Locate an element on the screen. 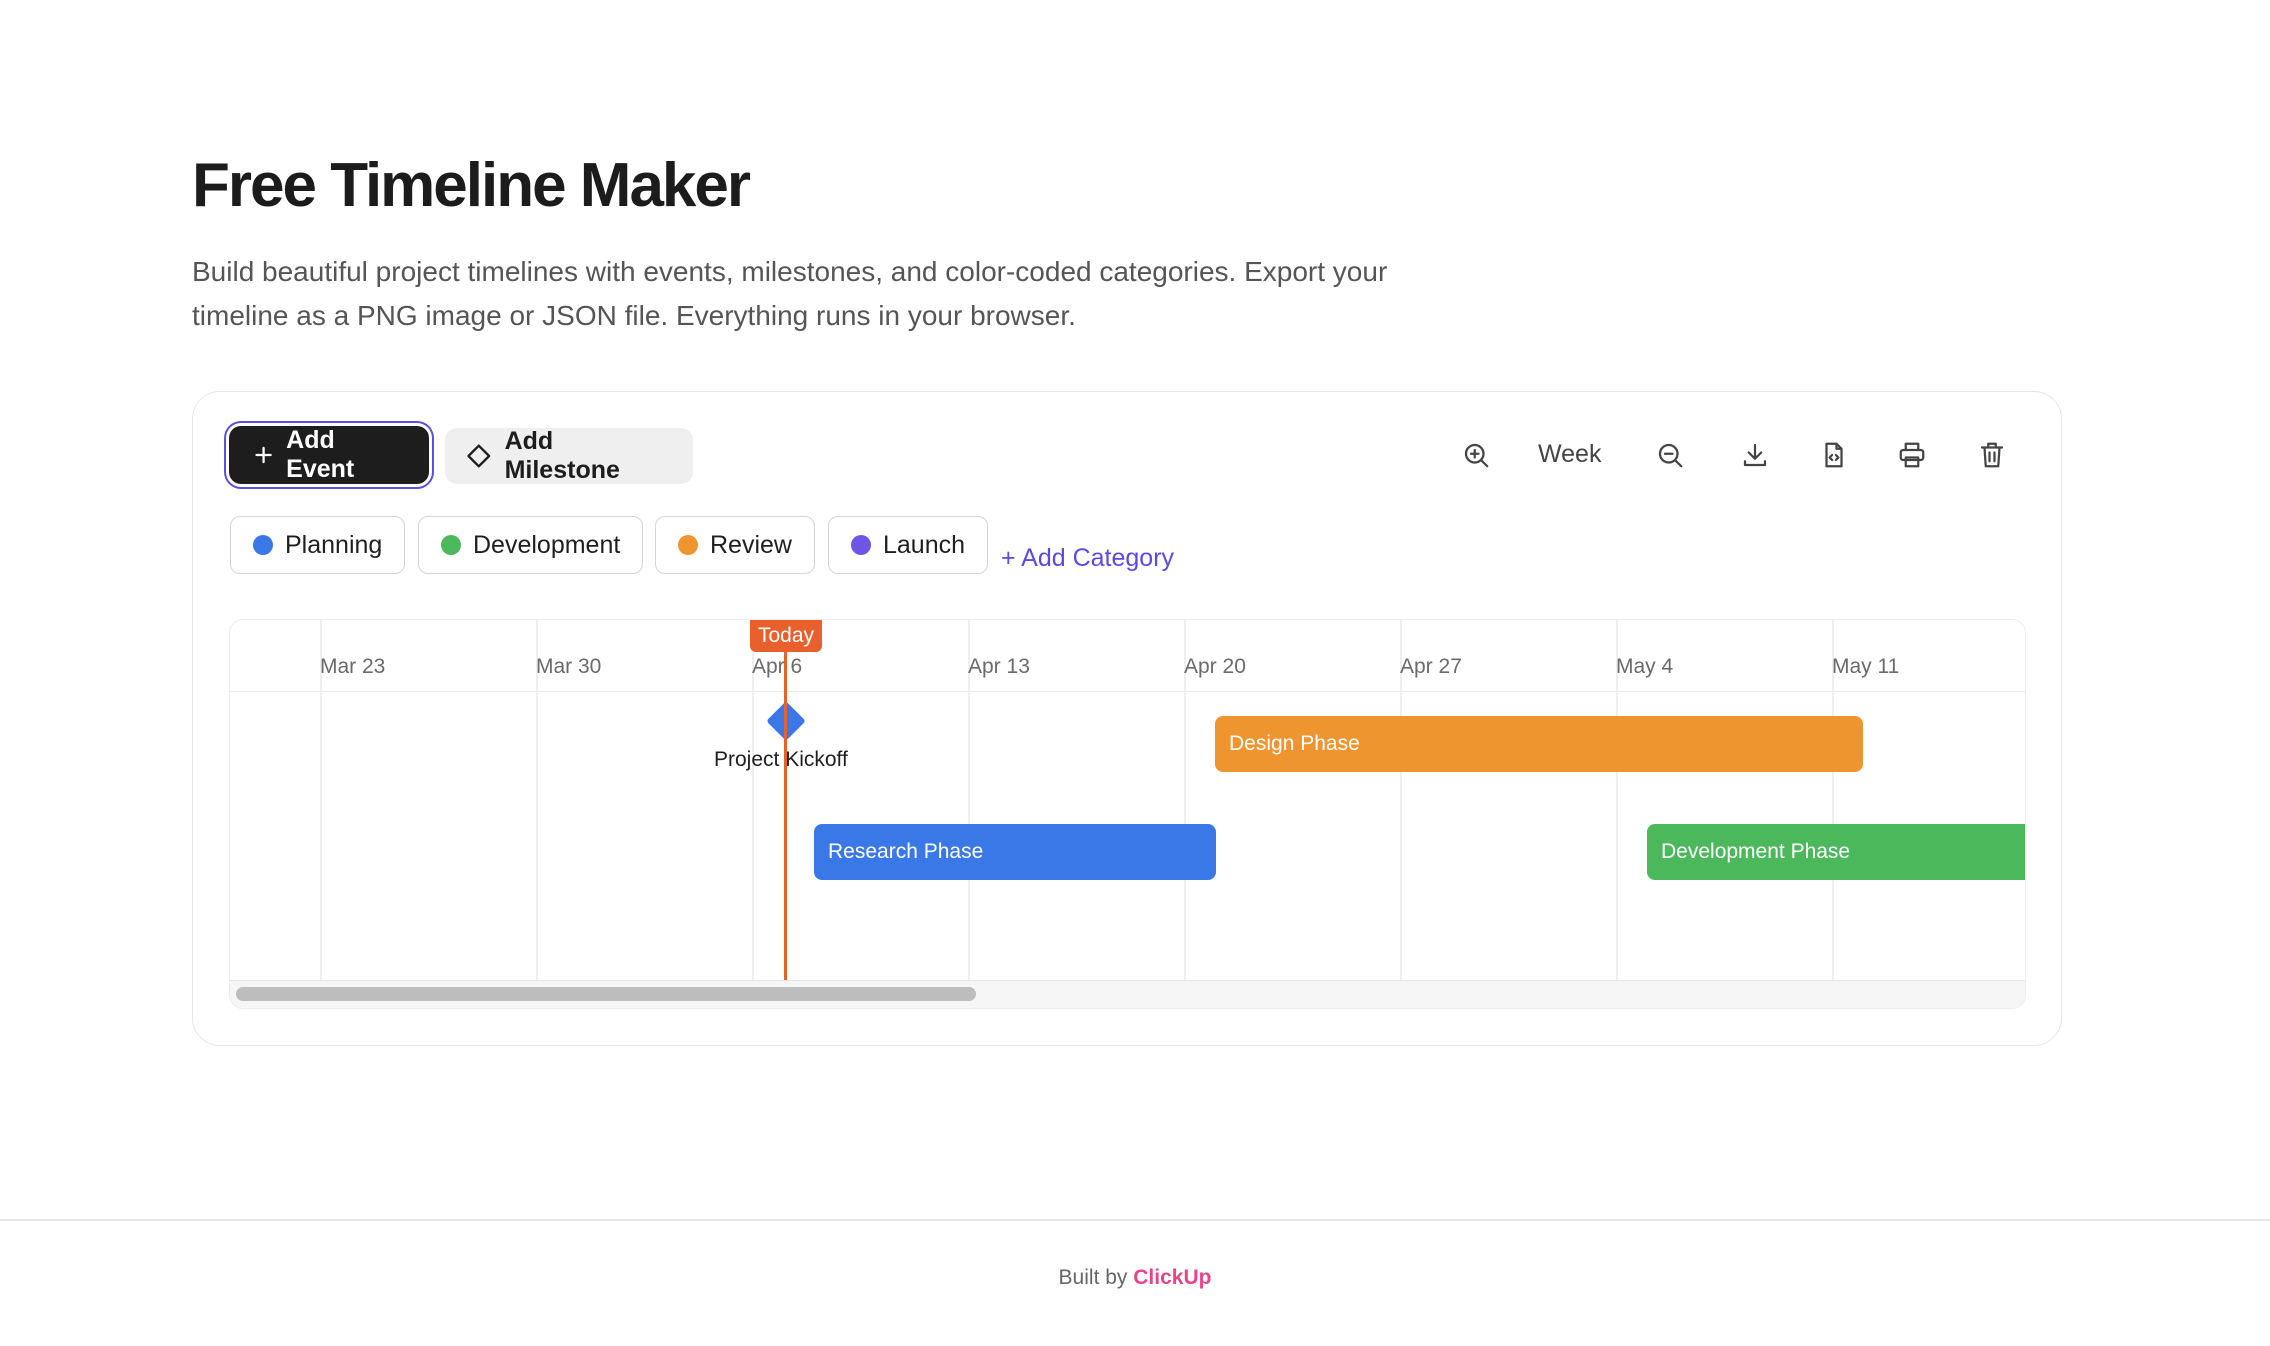  event-bar-research-phase: Research Phase is located at coordinates (1015, 852).